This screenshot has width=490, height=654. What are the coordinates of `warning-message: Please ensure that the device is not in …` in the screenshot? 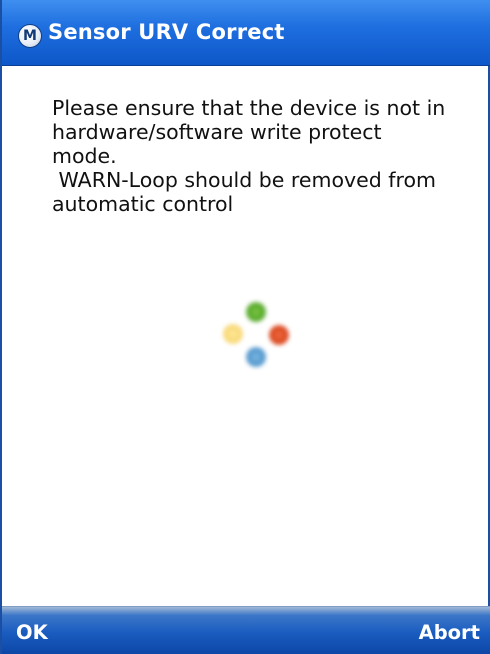 It's located at (249, 156).